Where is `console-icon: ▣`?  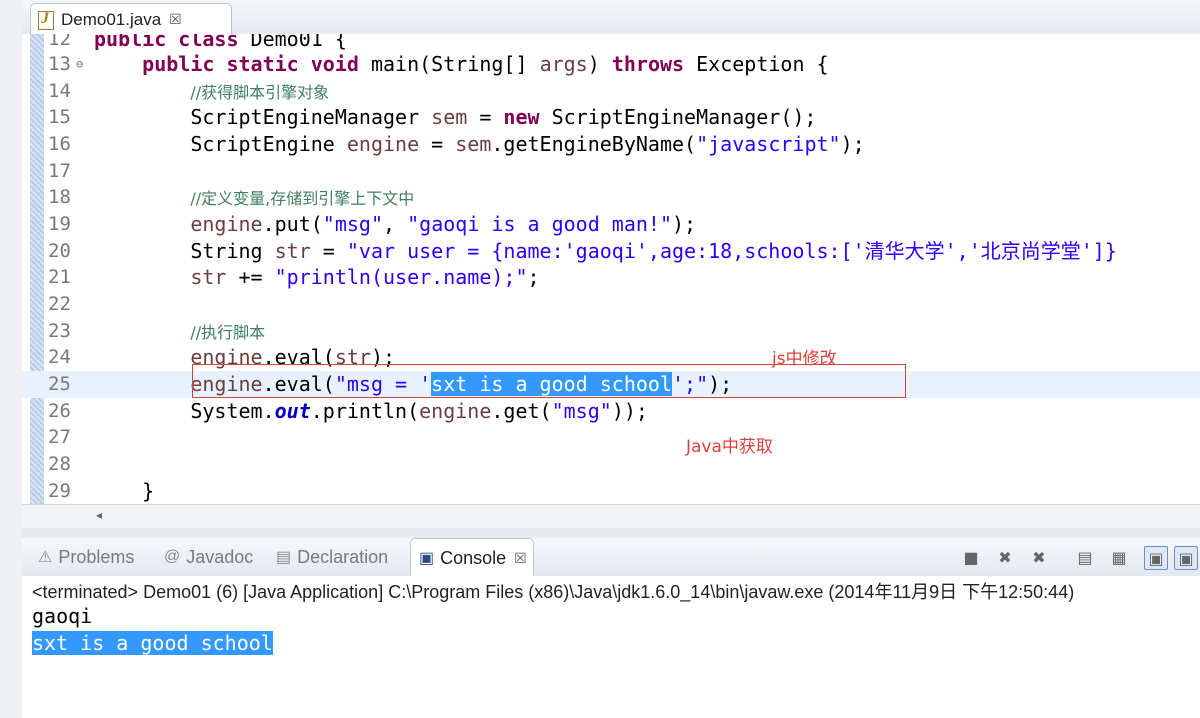 console-icon: ▣ is located at coordinates (427, 558).